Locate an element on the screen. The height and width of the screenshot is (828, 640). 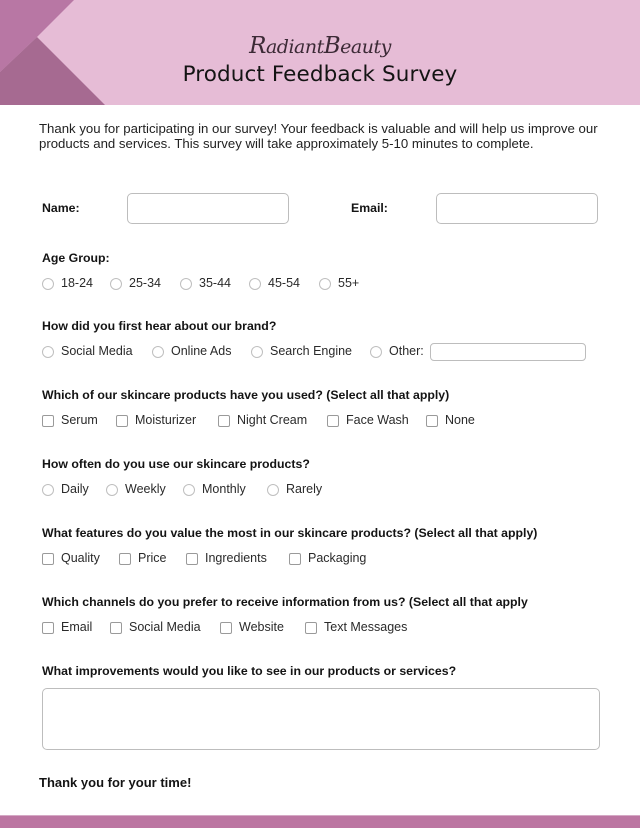
brand-logo: RadiantBeauty is located at coordinates (320, 46).